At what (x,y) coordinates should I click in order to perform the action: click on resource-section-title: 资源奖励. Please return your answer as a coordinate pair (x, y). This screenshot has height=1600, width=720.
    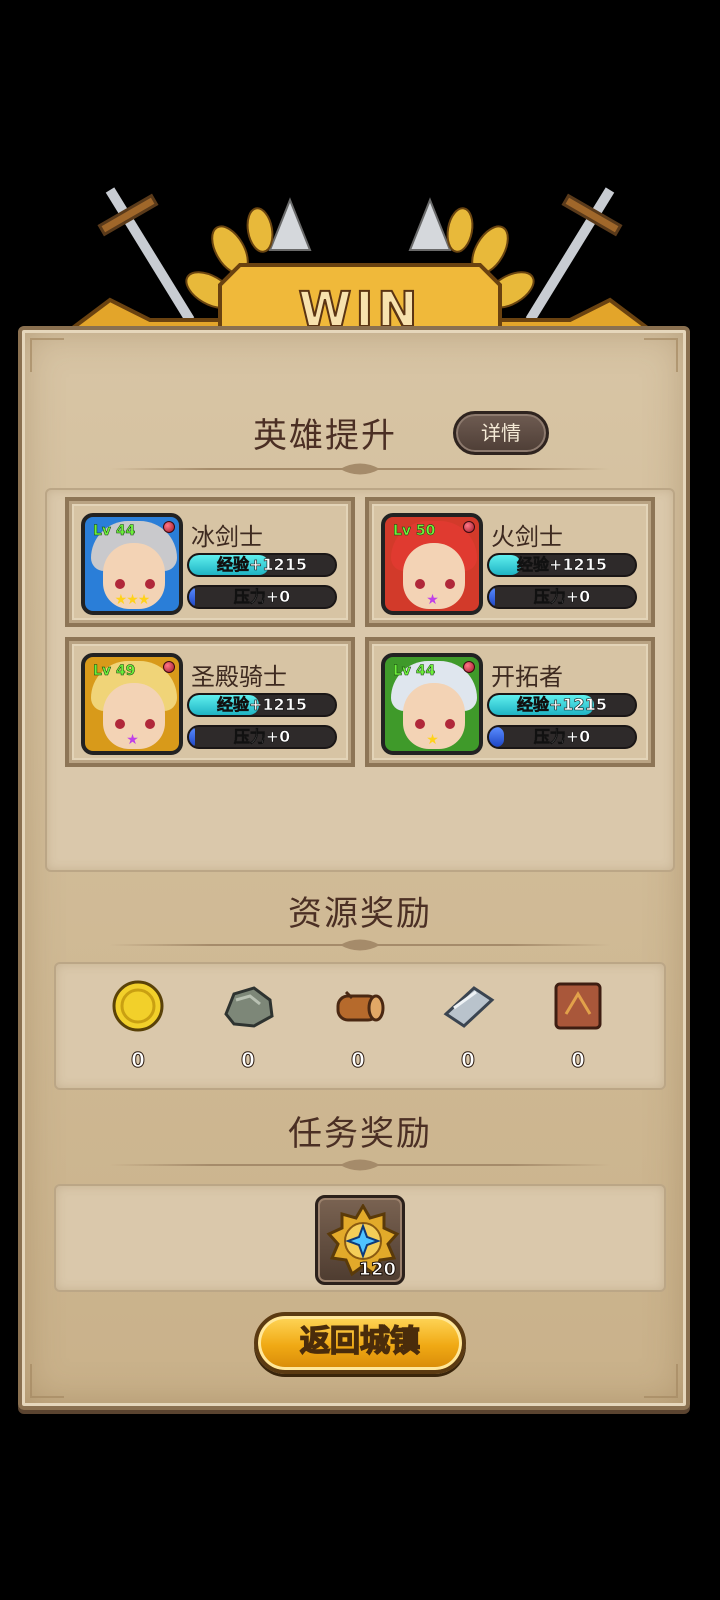
    Looking at the image, I should click on (360, 914).